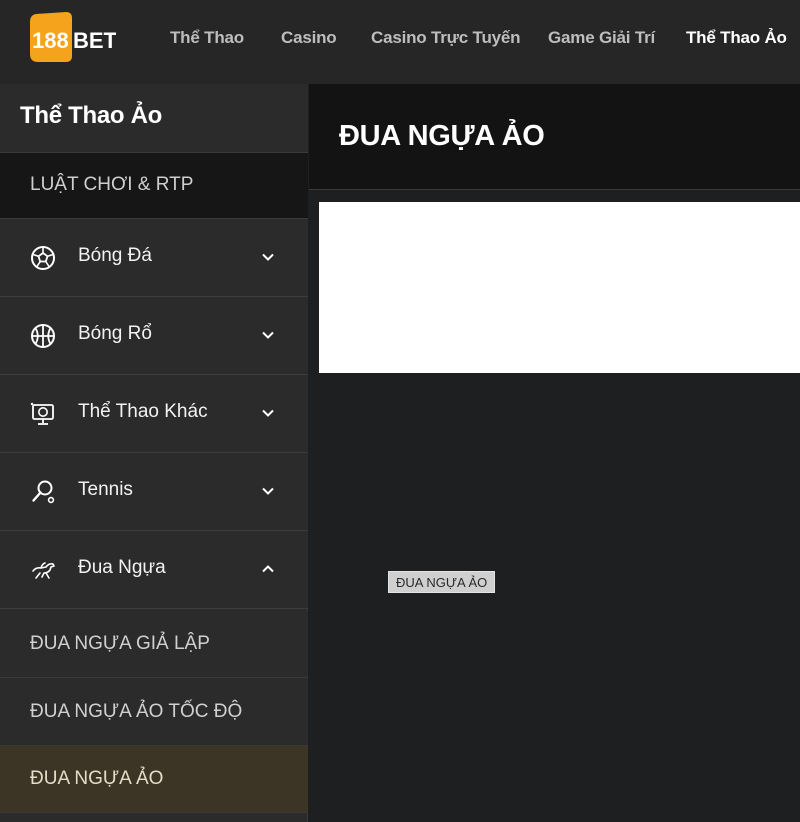 Image resolution: width=800 pixels, height=822 pixels. What do you see at coordinates (50, 40) in the screenshot?
I see `svg-text: 188` at bounding box center [50, 40].